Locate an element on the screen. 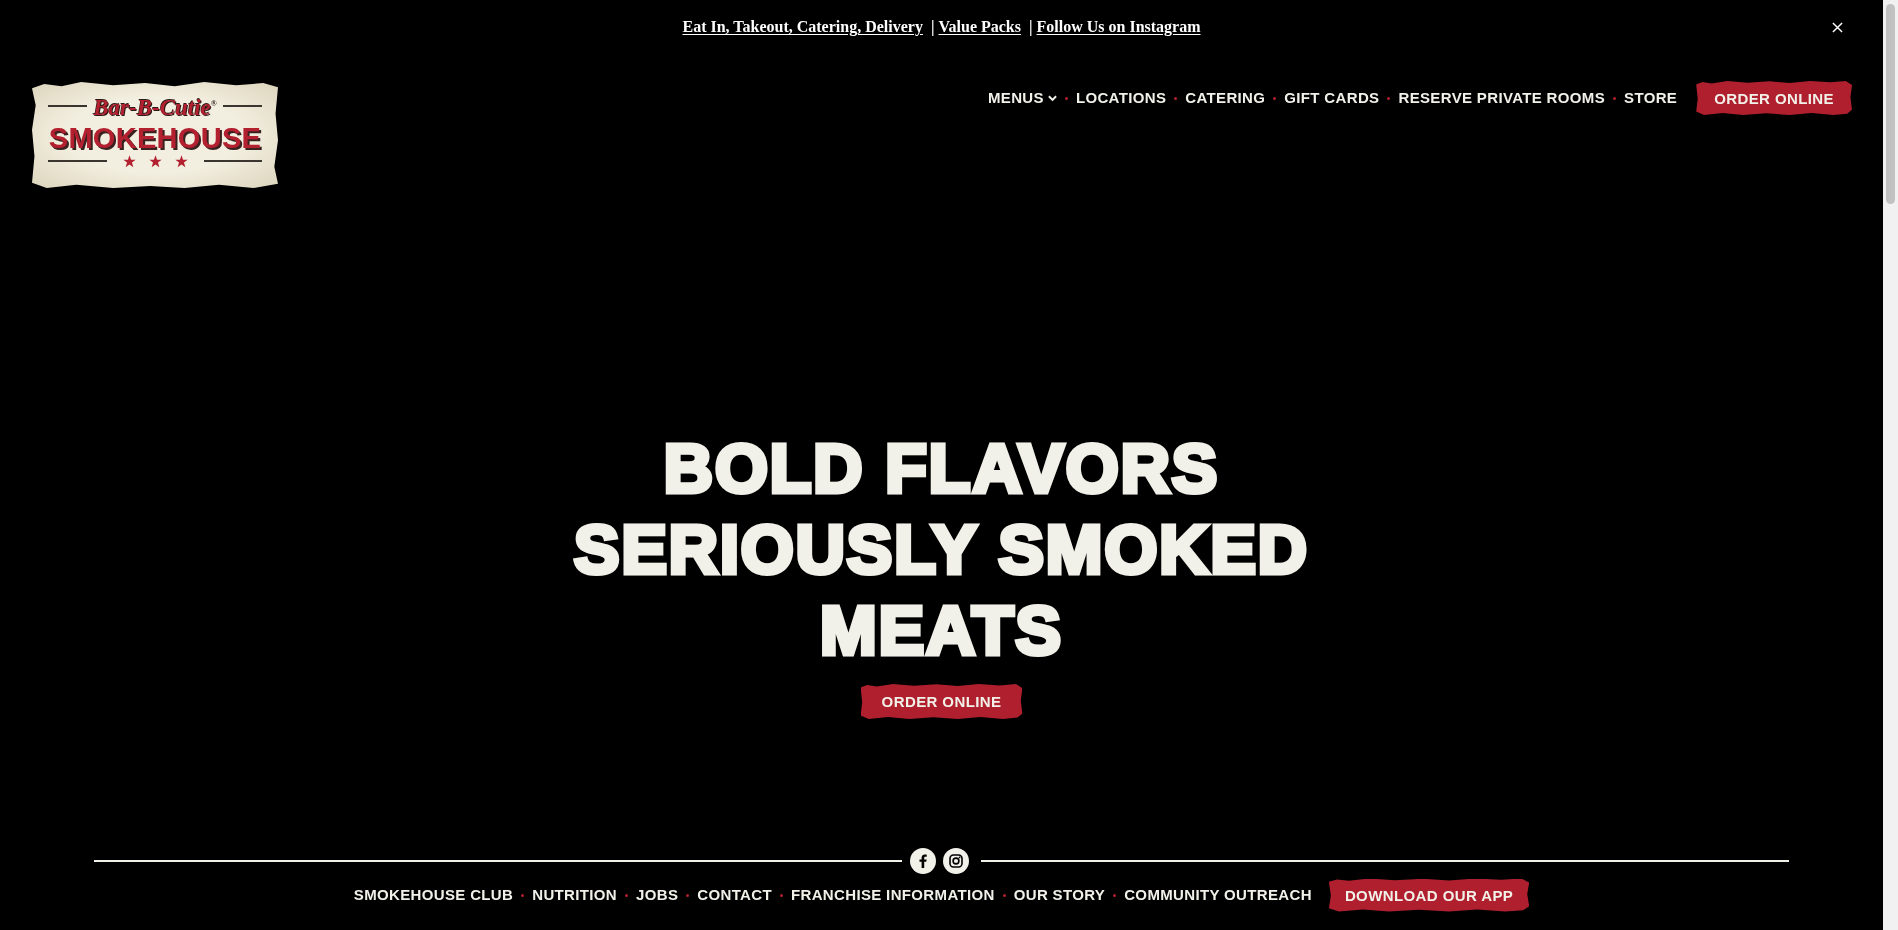  nav-link: RESERVE PRIVATE ROOMS is located at coordinates (1502, 98).